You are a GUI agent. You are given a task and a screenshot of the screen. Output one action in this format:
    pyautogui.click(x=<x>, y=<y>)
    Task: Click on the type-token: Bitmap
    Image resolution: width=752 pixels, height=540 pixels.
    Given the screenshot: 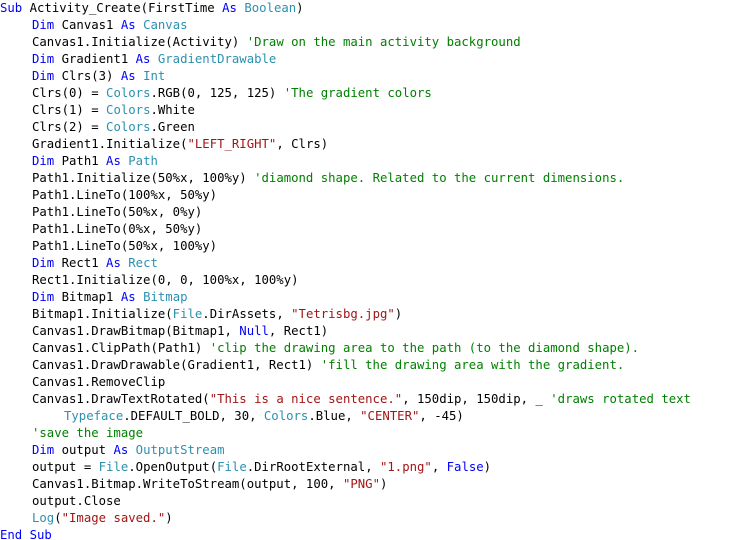 What is the action you would take?
    pyautogui.click(x=165, y=297)
    